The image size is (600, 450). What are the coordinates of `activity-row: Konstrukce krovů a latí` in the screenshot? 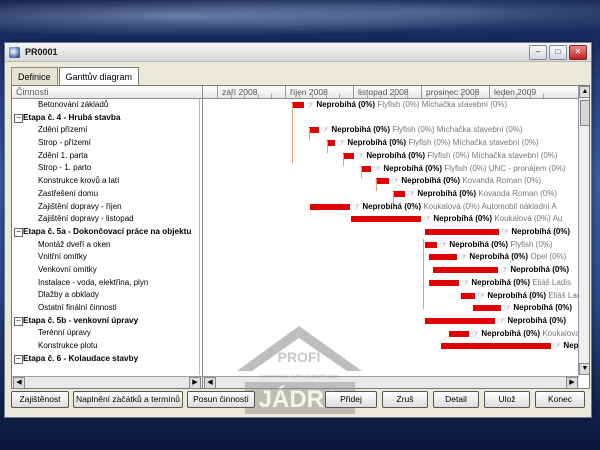 It's located at (107, 181).